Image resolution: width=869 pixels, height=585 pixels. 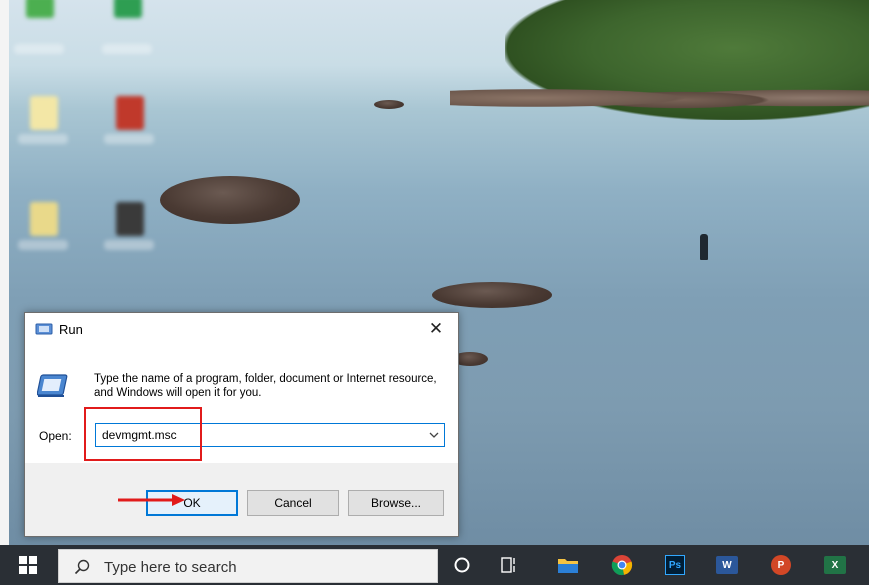 I want to click on run-program-icon, so click(x=52, y=385).